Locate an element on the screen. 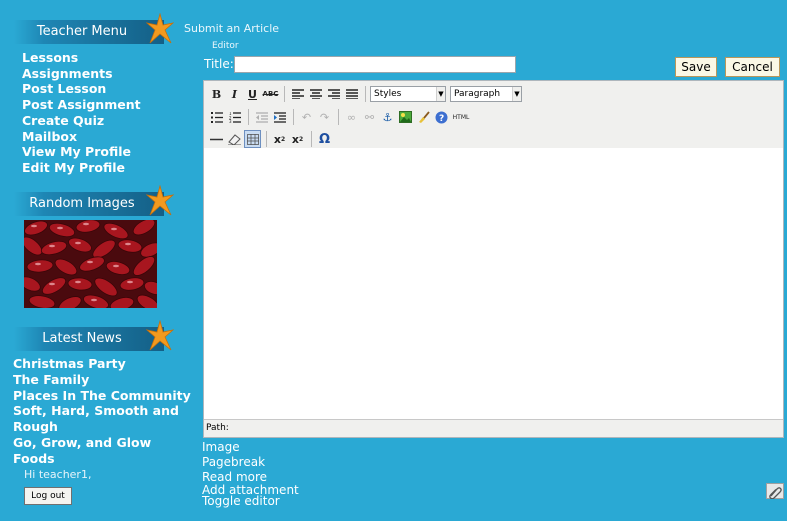 The width and height of the screenshot is (787, 521). menu-item-assignments: Assignments is located at coordinates (81, 74).